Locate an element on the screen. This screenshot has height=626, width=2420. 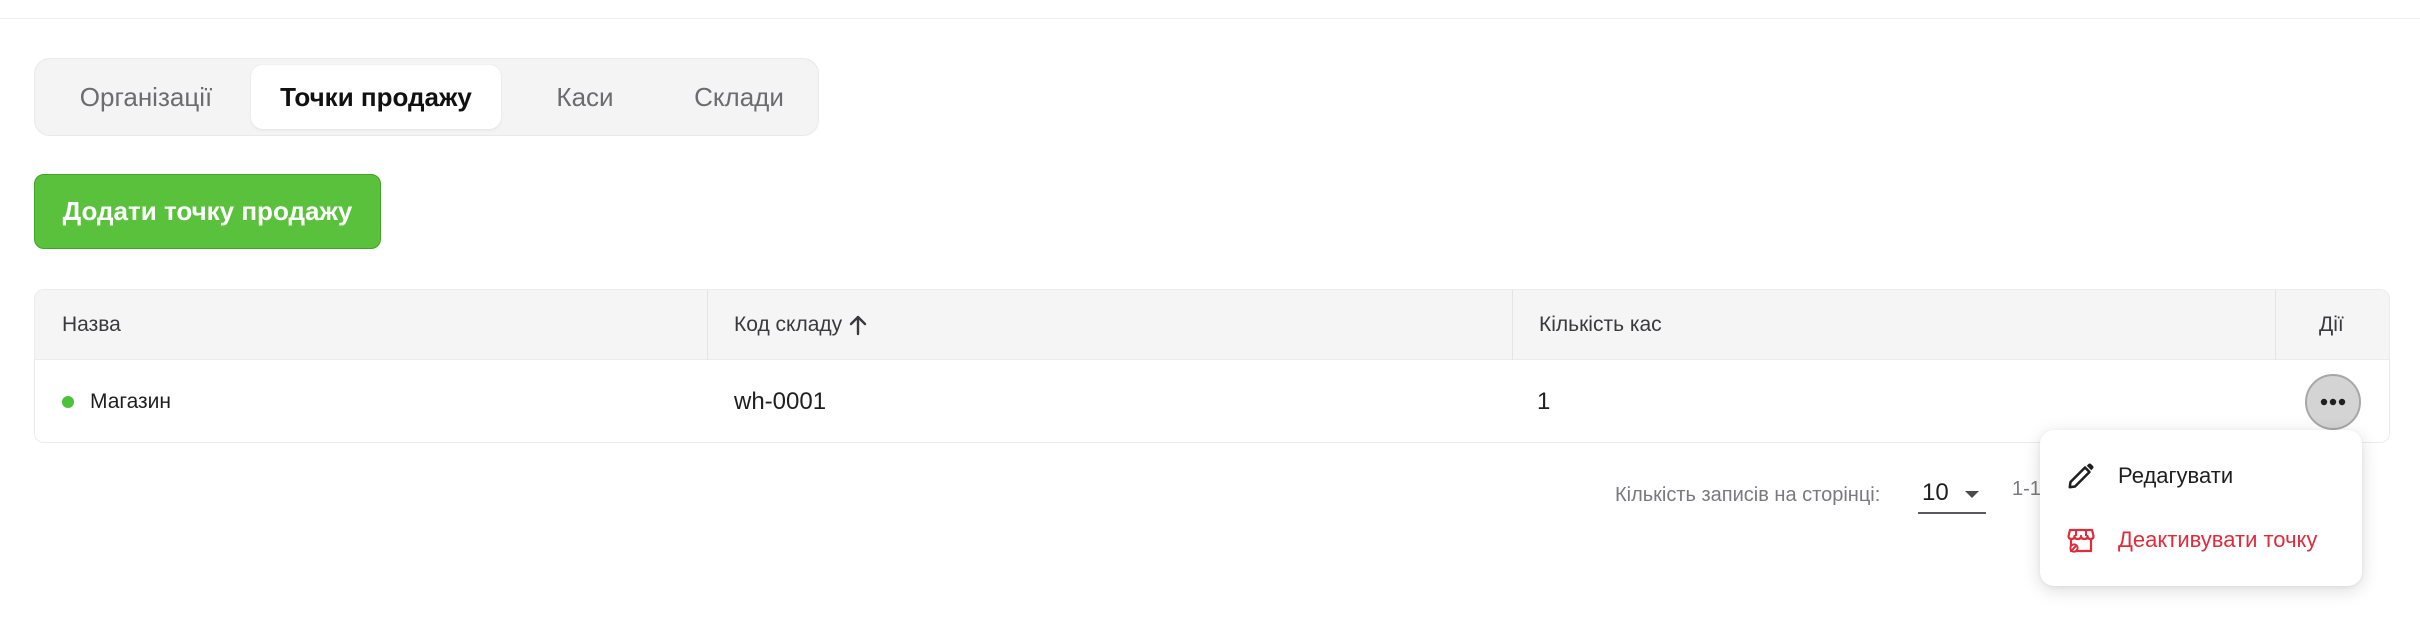
tab-label: Точки продажу is located at coordinates (376, 96).